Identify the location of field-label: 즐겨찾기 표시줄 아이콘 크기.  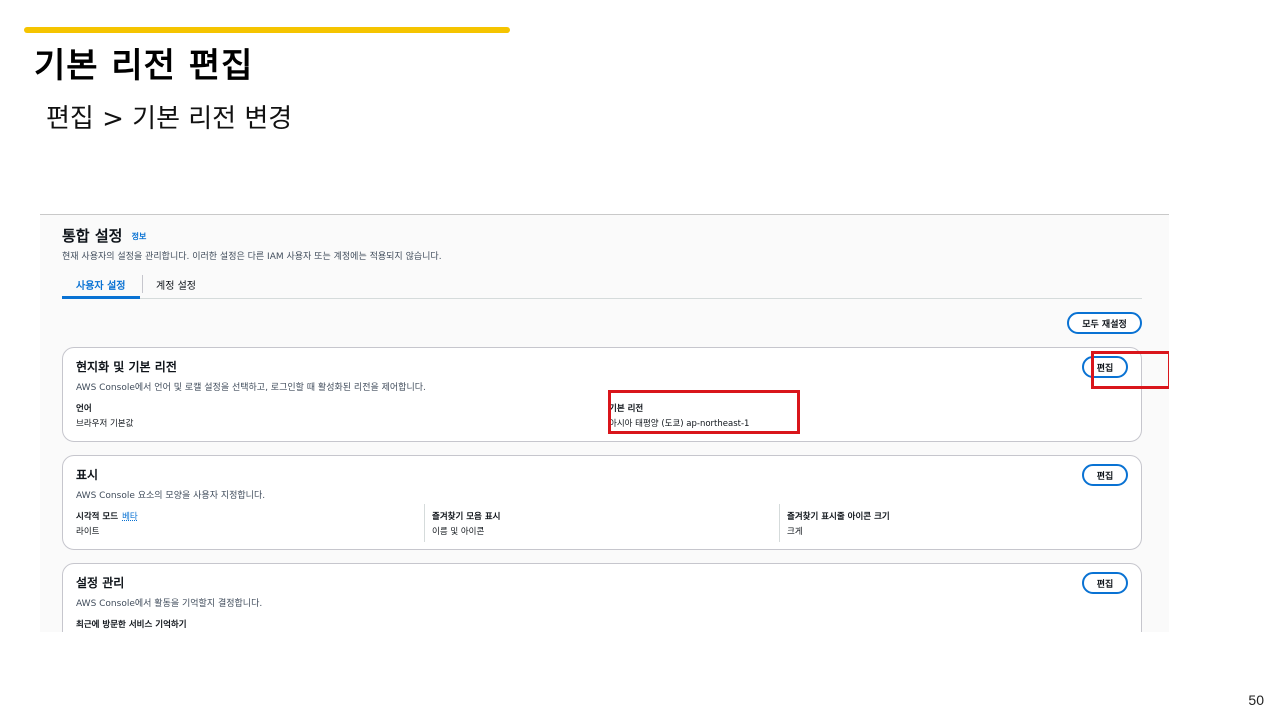
(838, 517).